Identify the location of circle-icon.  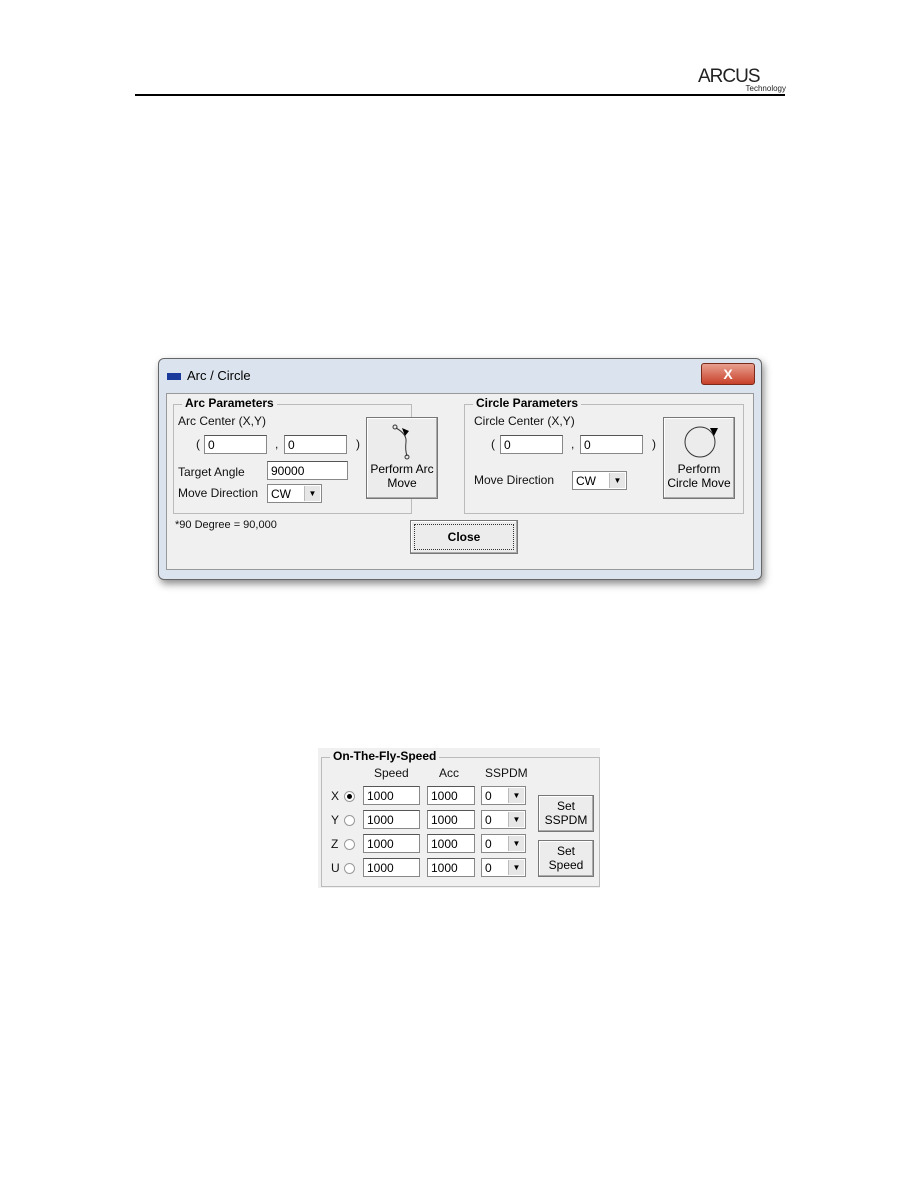
(701, 442).